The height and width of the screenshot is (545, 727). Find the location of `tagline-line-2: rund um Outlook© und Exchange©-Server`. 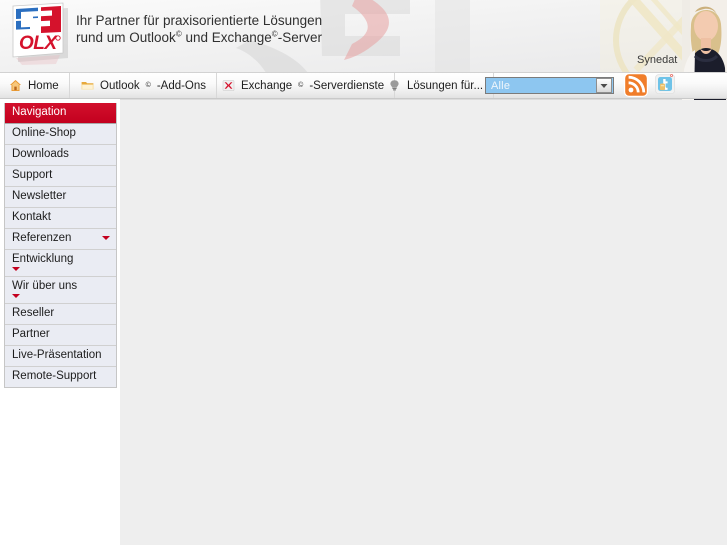

tagline-line-2: rund um Outlook© und Exchange©-Server is located at coordinates (199, 37).